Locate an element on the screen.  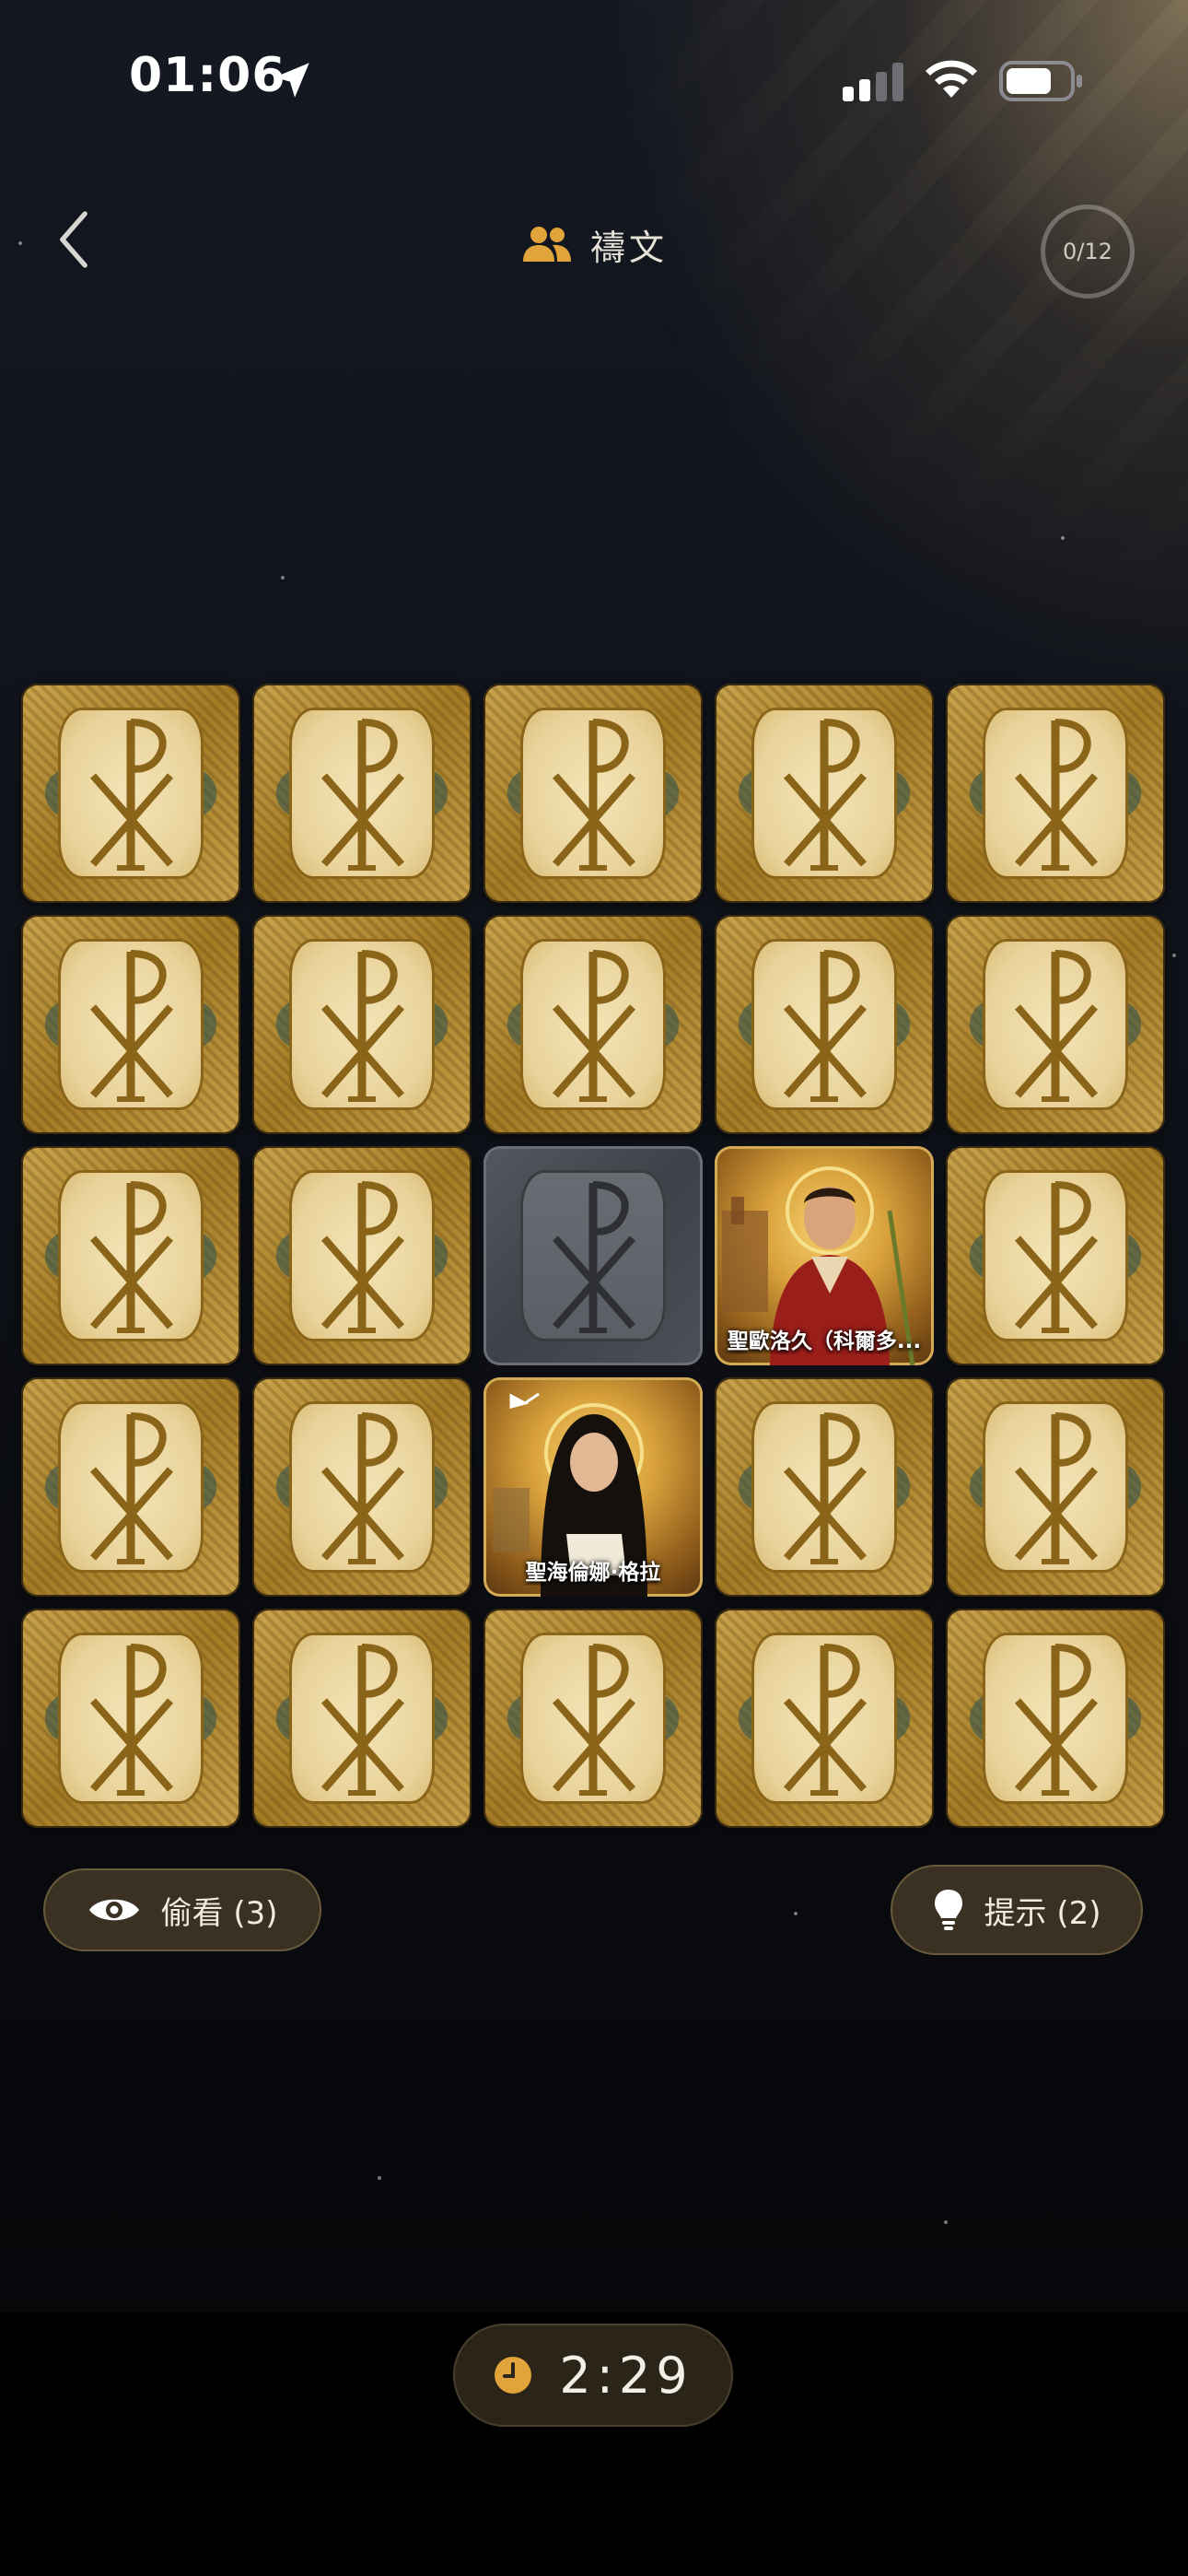
peek-button: 偷看 (3) is located at coordinates (182, 1909).